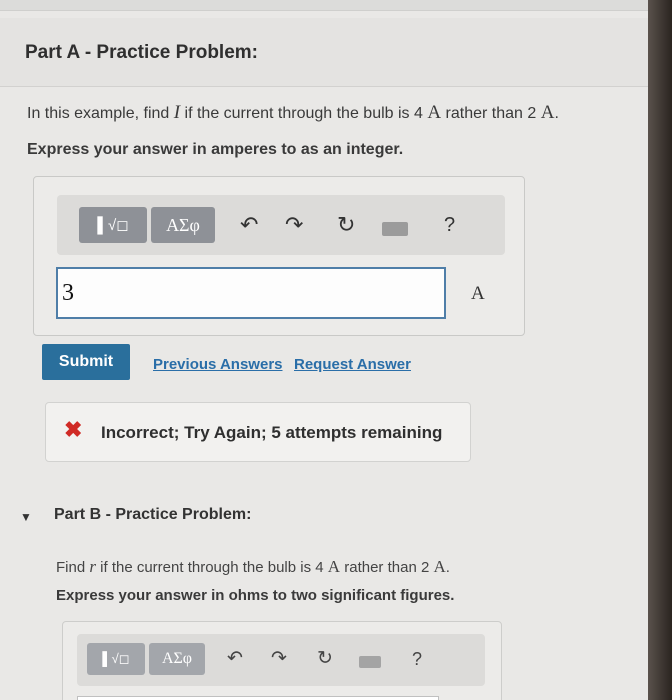 The height and width of the screenshot is (700, 672). What do you see at coordinates (86, 362) in the screenshot?
I see `submit-button: Submit` at bounding box center [86, 362].